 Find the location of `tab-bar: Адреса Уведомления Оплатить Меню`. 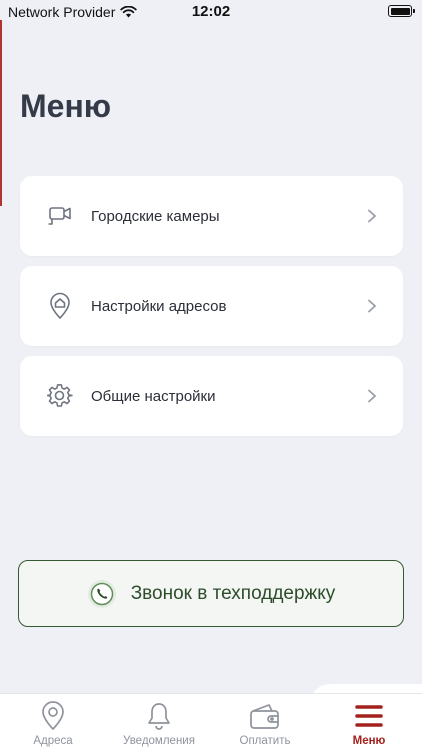

tab-bar: Адреса Уведомления Оплатить Меню is located at coordinates (211, 721).